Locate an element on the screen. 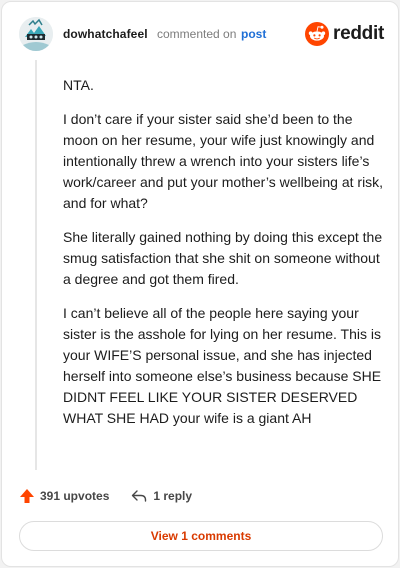 This screenshot has height=568, width=400. reddit-logo: reddit is located at coordinates (344, 34).